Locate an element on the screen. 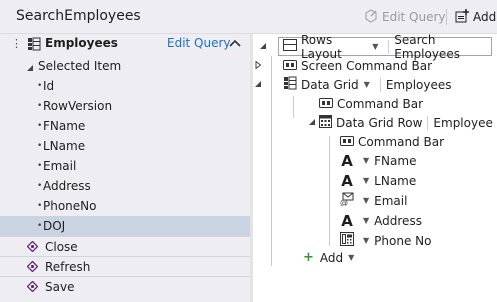 This screenshot has height=302, width=497. data-grid-node: Data Grid ▼ Employees is located at coordinates (353, 84).